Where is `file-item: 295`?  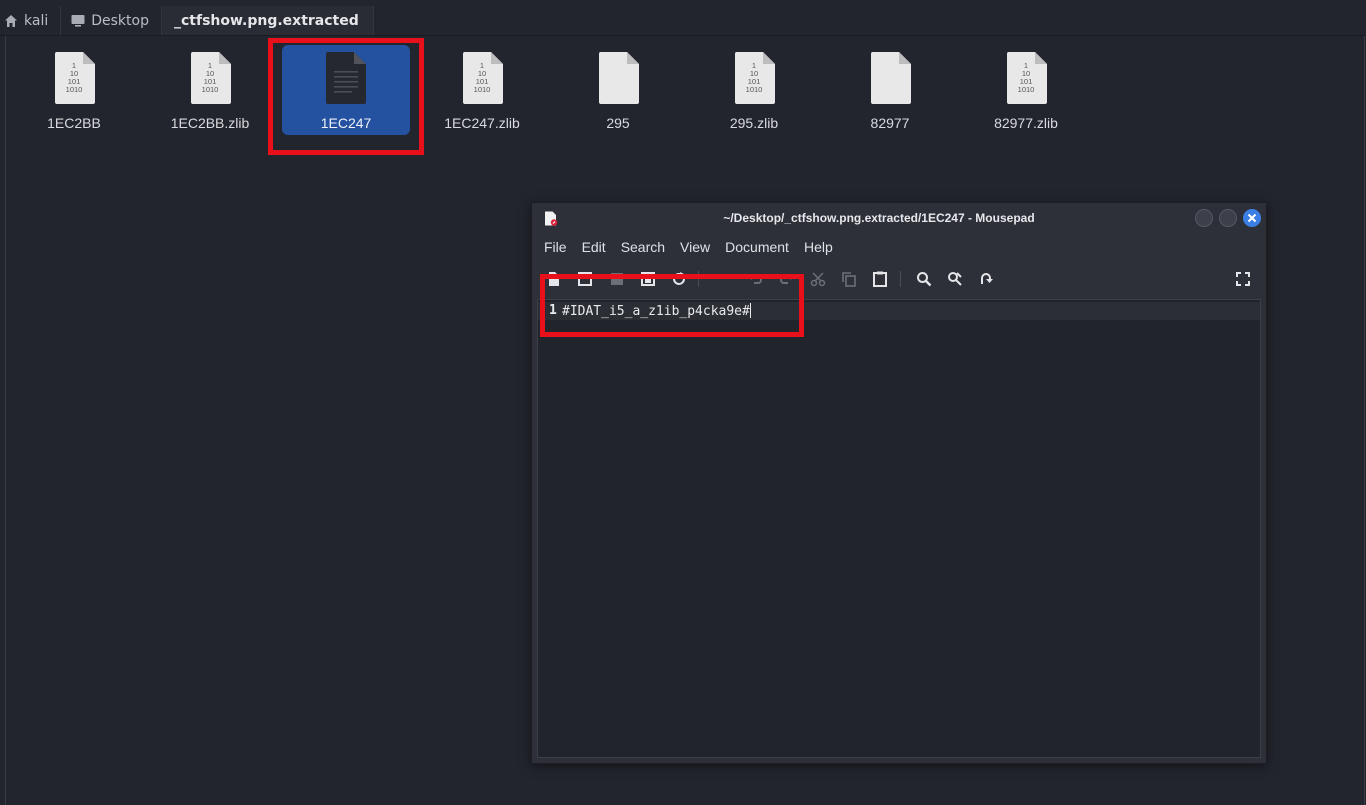
file-item: 295 is located at coordinates (618, 90).